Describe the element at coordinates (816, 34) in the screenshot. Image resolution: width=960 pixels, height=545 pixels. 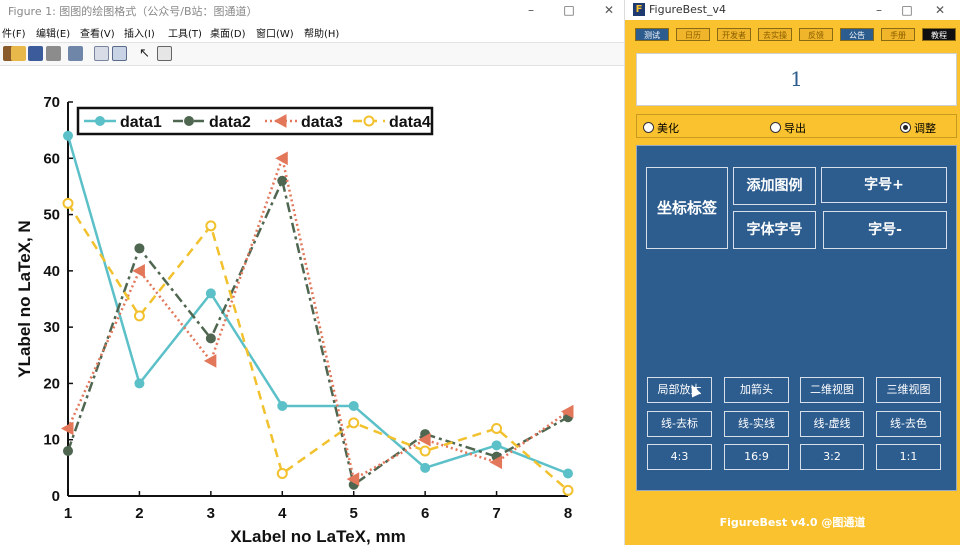
I see `top-button-feedback: 反馈` at that location.